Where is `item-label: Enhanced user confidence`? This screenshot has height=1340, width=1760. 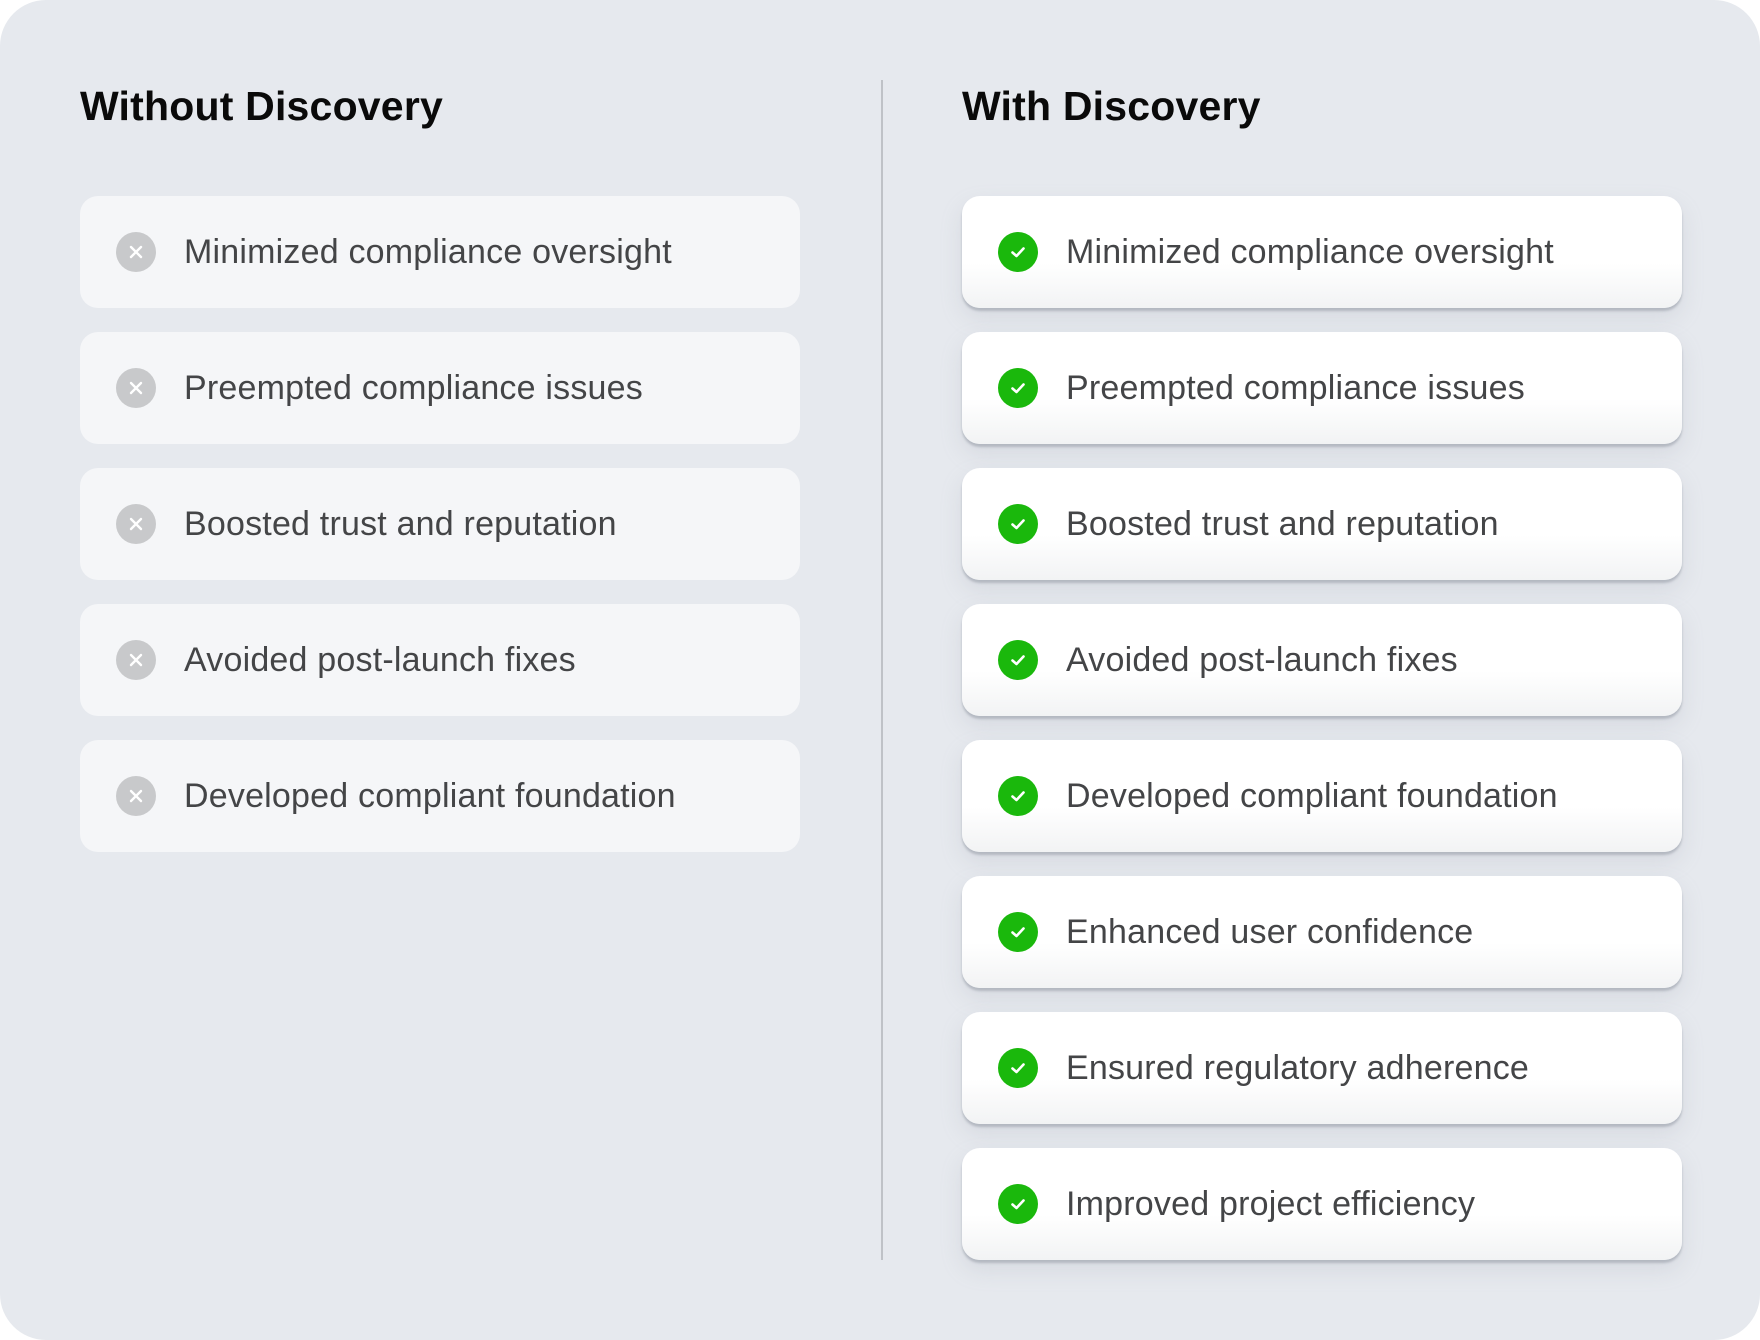
item-label: Enhanced user confidence is located at coordinates (1270, 931).